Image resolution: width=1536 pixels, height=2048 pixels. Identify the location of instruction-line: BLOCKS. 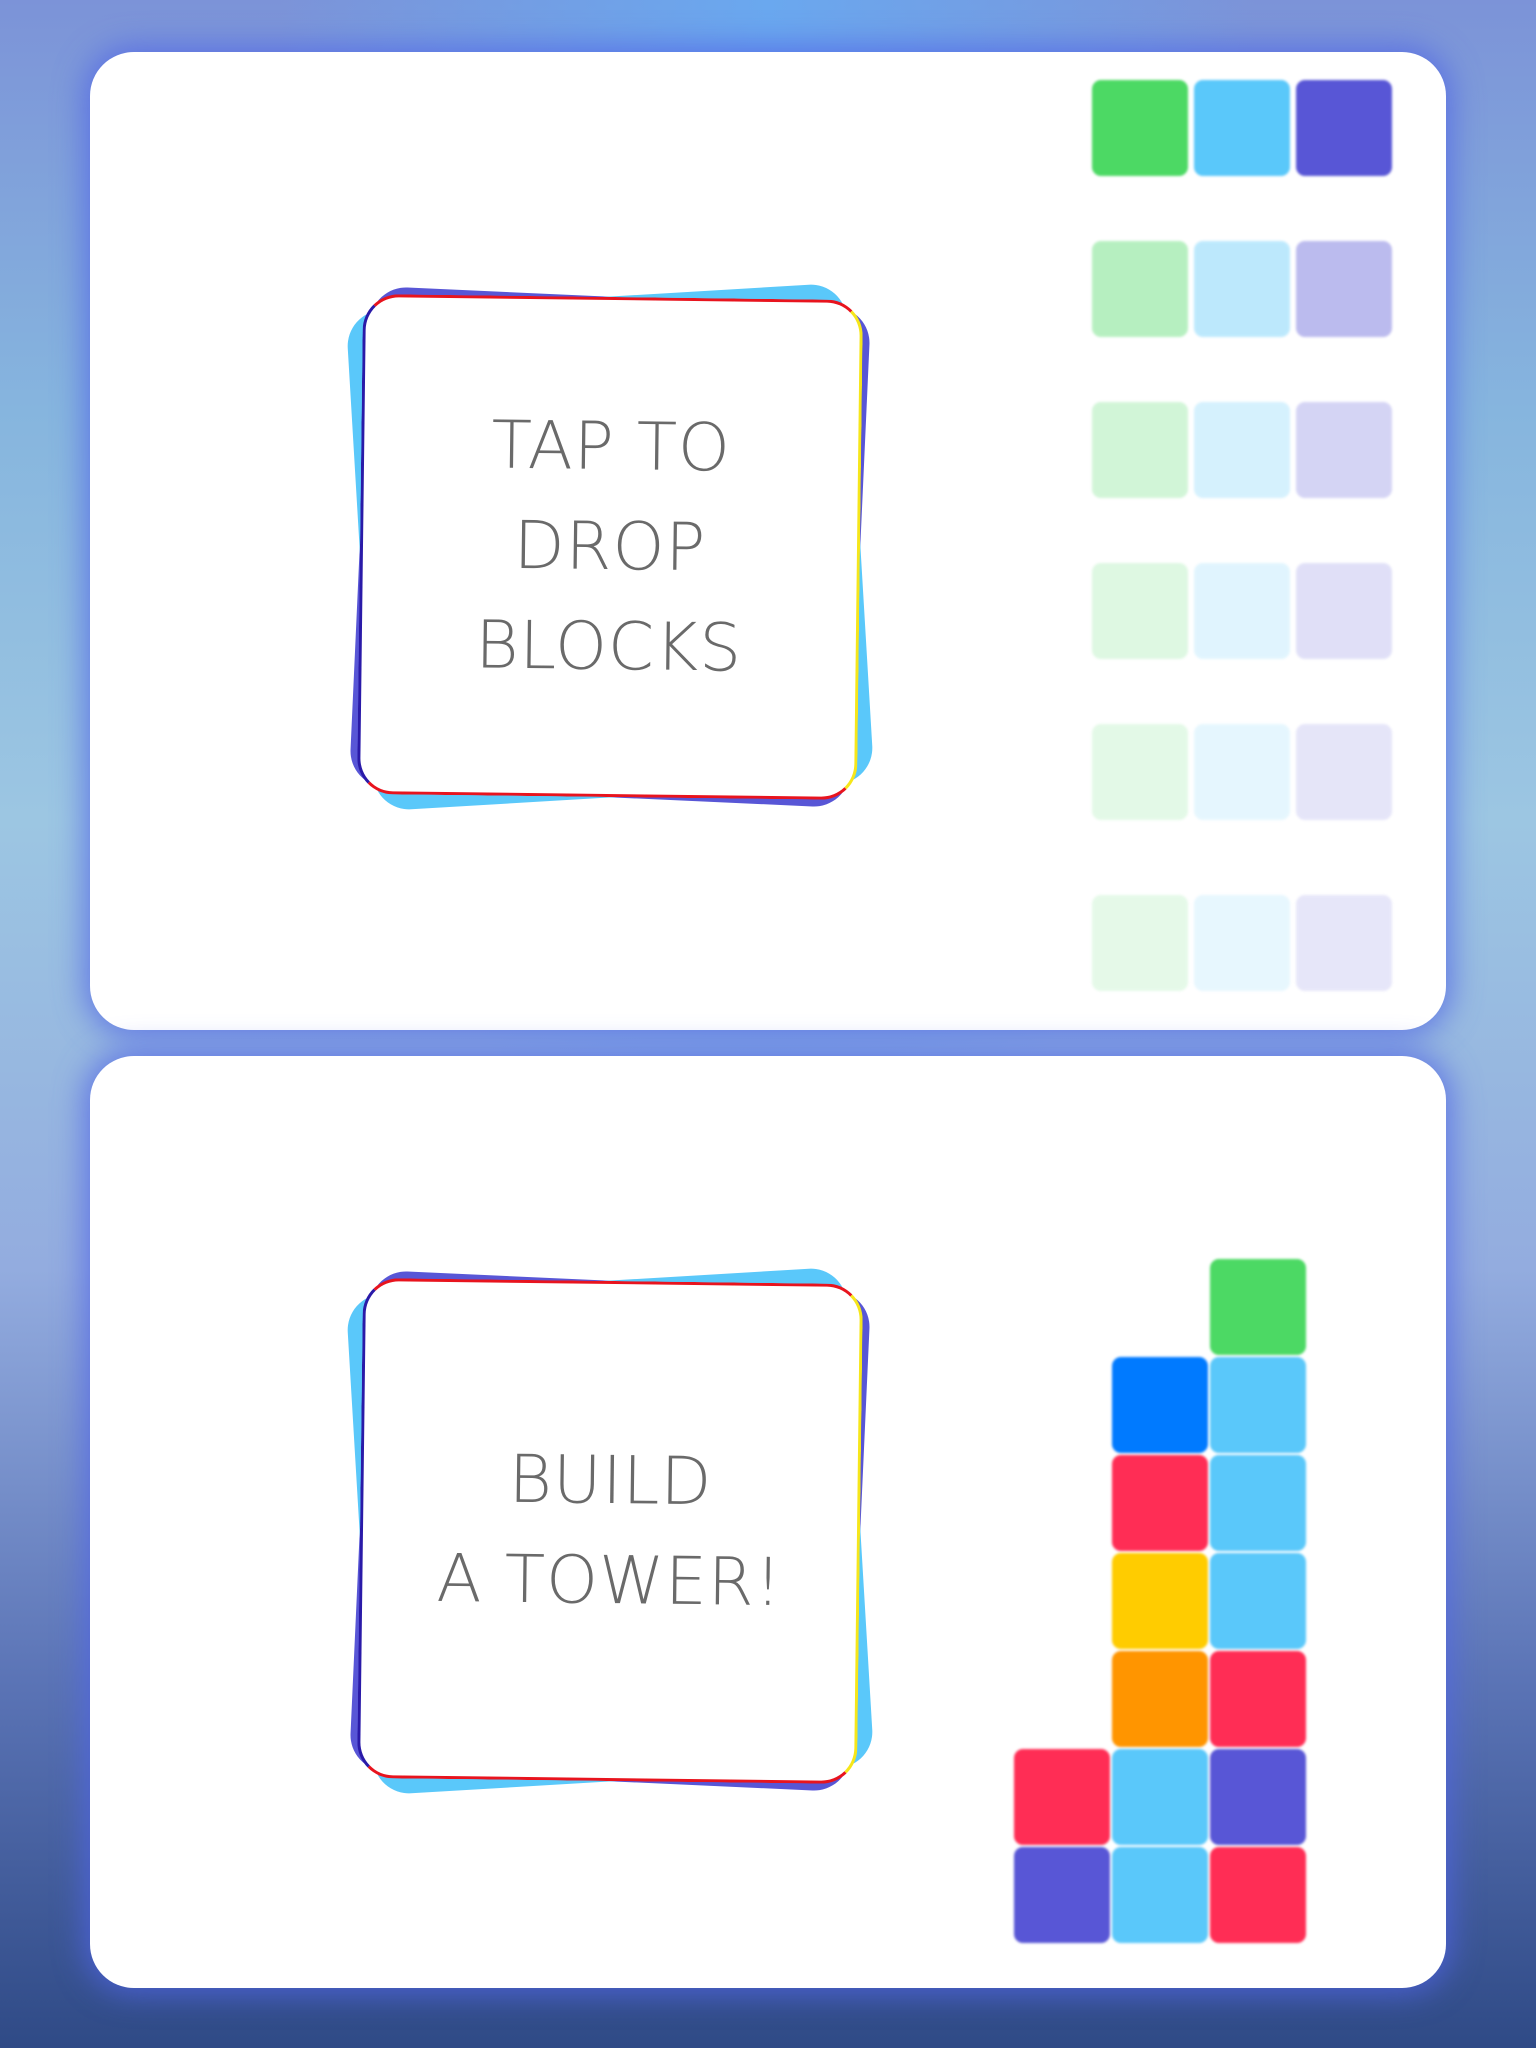
(608, 646).